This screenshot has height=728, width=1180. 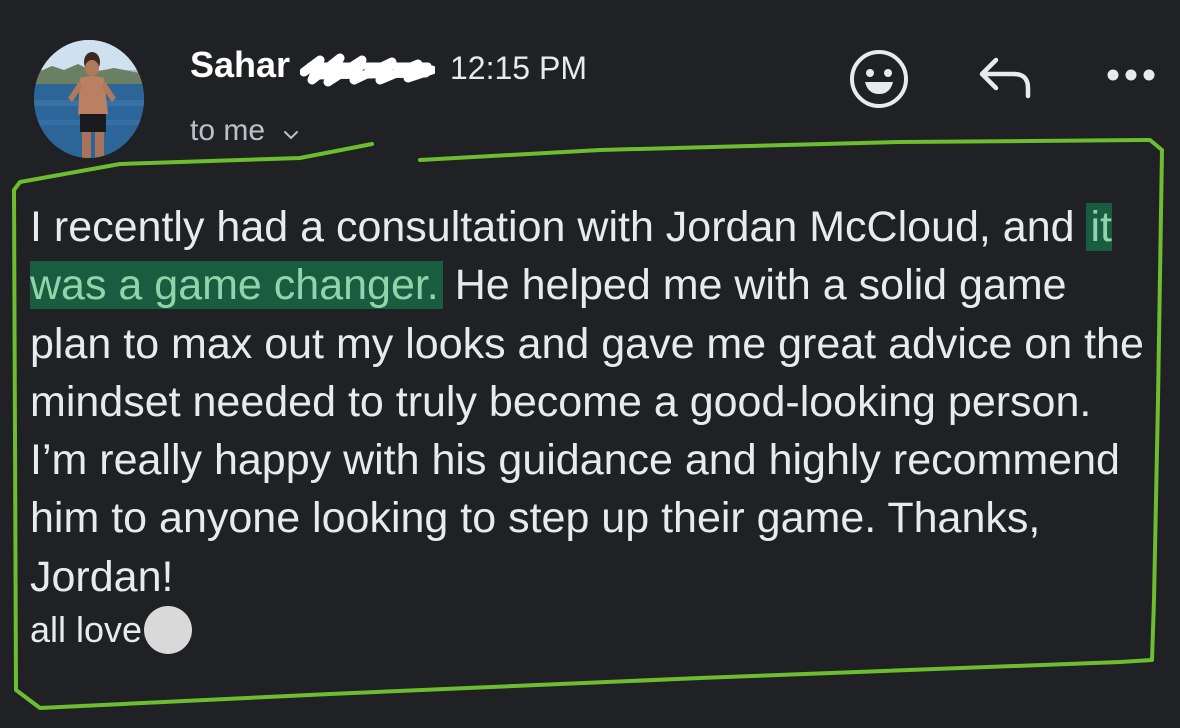 What do you see at coordinates (168, 630) in the screenshot?
I see `redaction-circle` at bounding box center [168, 630].